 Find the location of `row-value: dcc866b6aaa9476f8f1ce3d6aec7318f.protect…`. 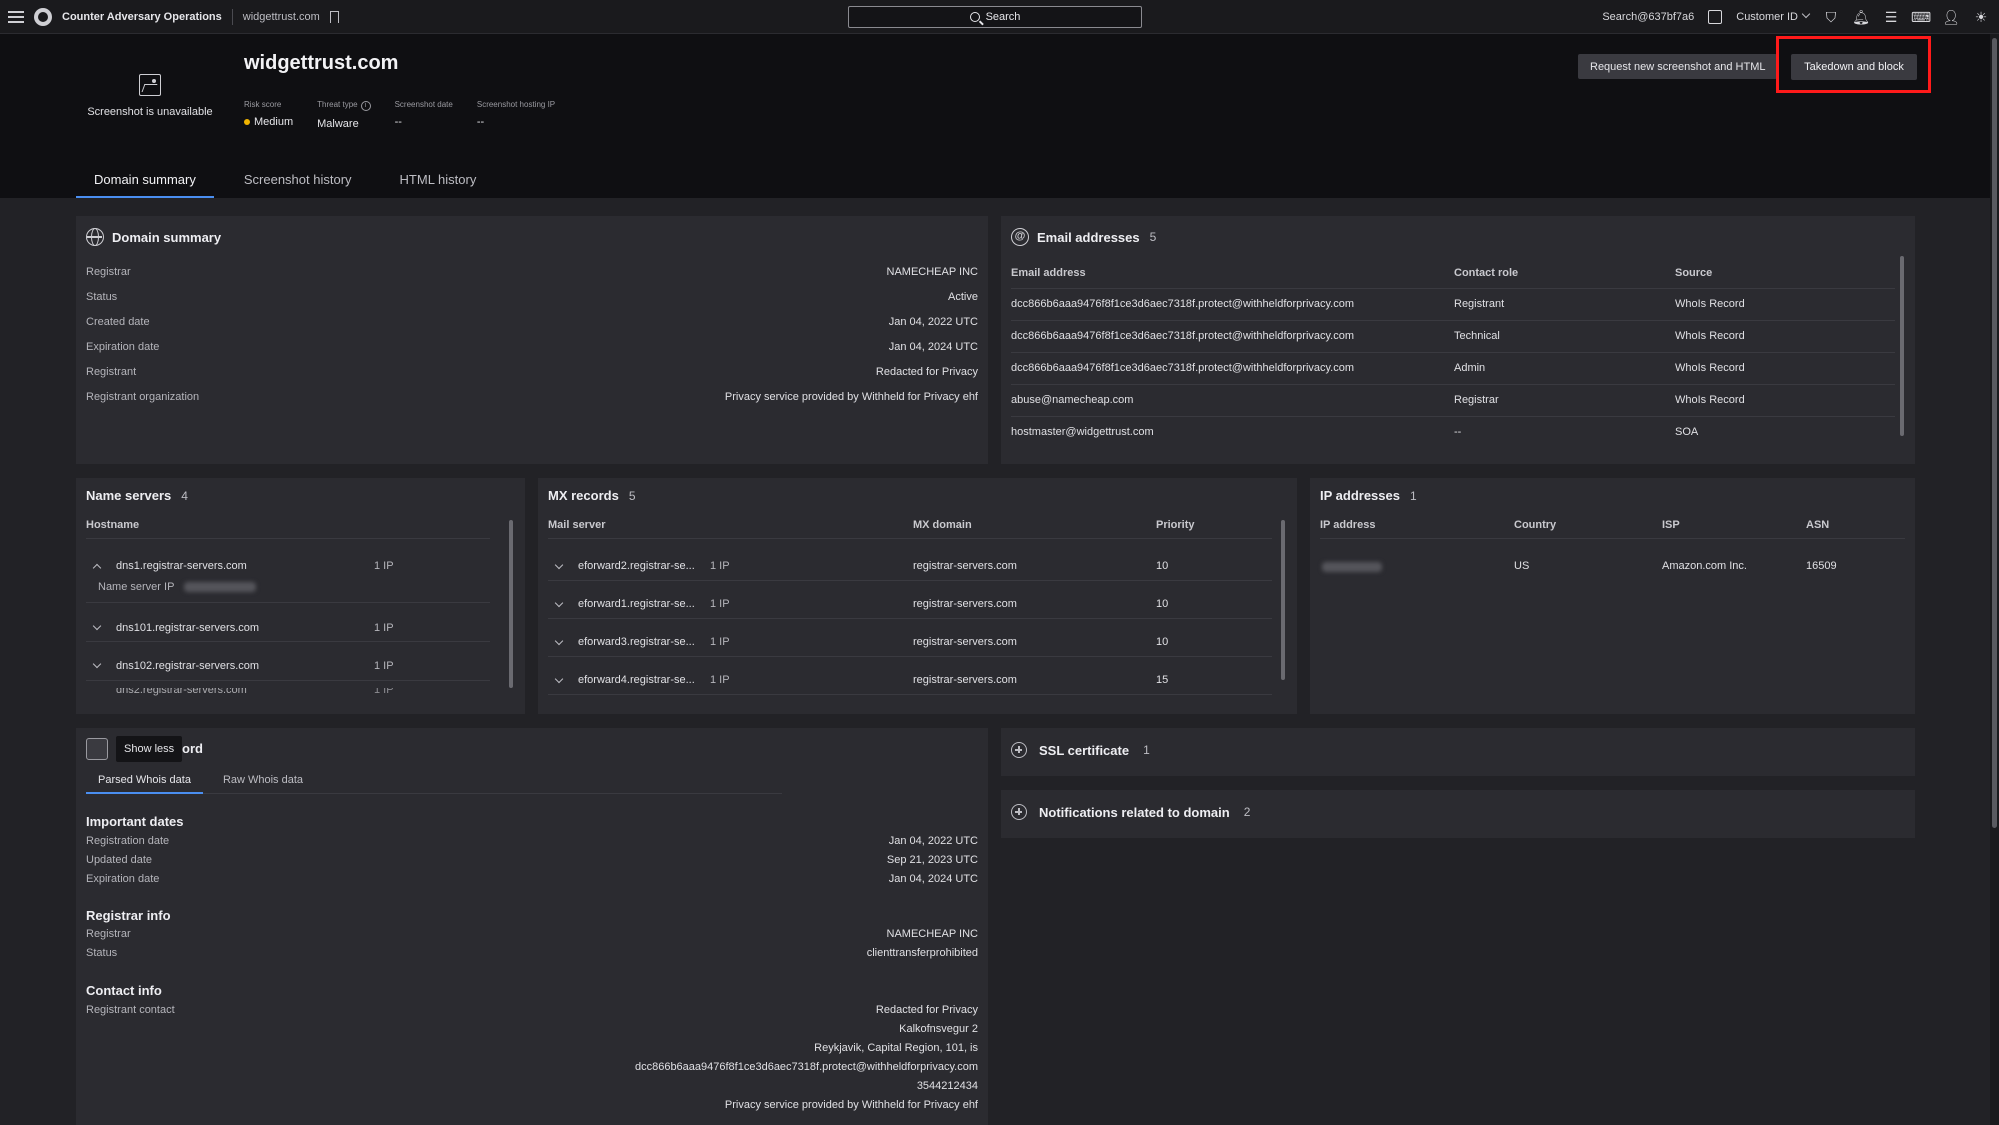

row-value: dcc866b6aaa9476f8f1ce3d6aec7318f.protect… is located at coordinates (806, 1067).